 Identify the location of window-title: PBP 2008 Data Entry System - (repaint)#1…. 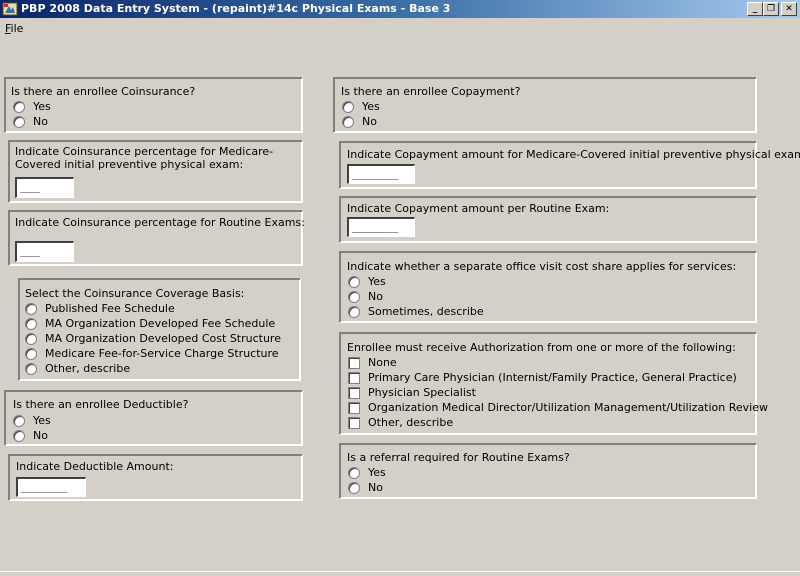
(236, 8).